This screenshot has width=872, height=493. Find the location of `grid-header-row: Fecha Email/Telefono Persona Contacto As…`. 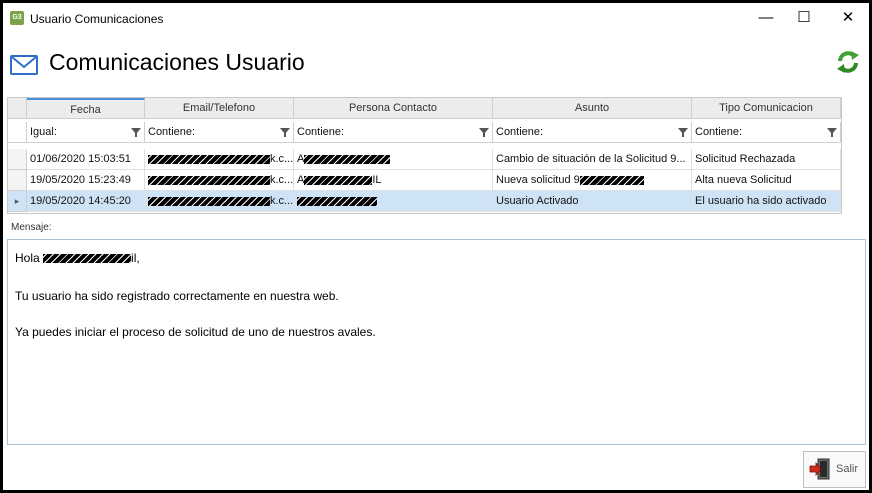

grid-header-row: Fecha Email/Telefono Persona Contacto As… is located at coordinates (424, 108).